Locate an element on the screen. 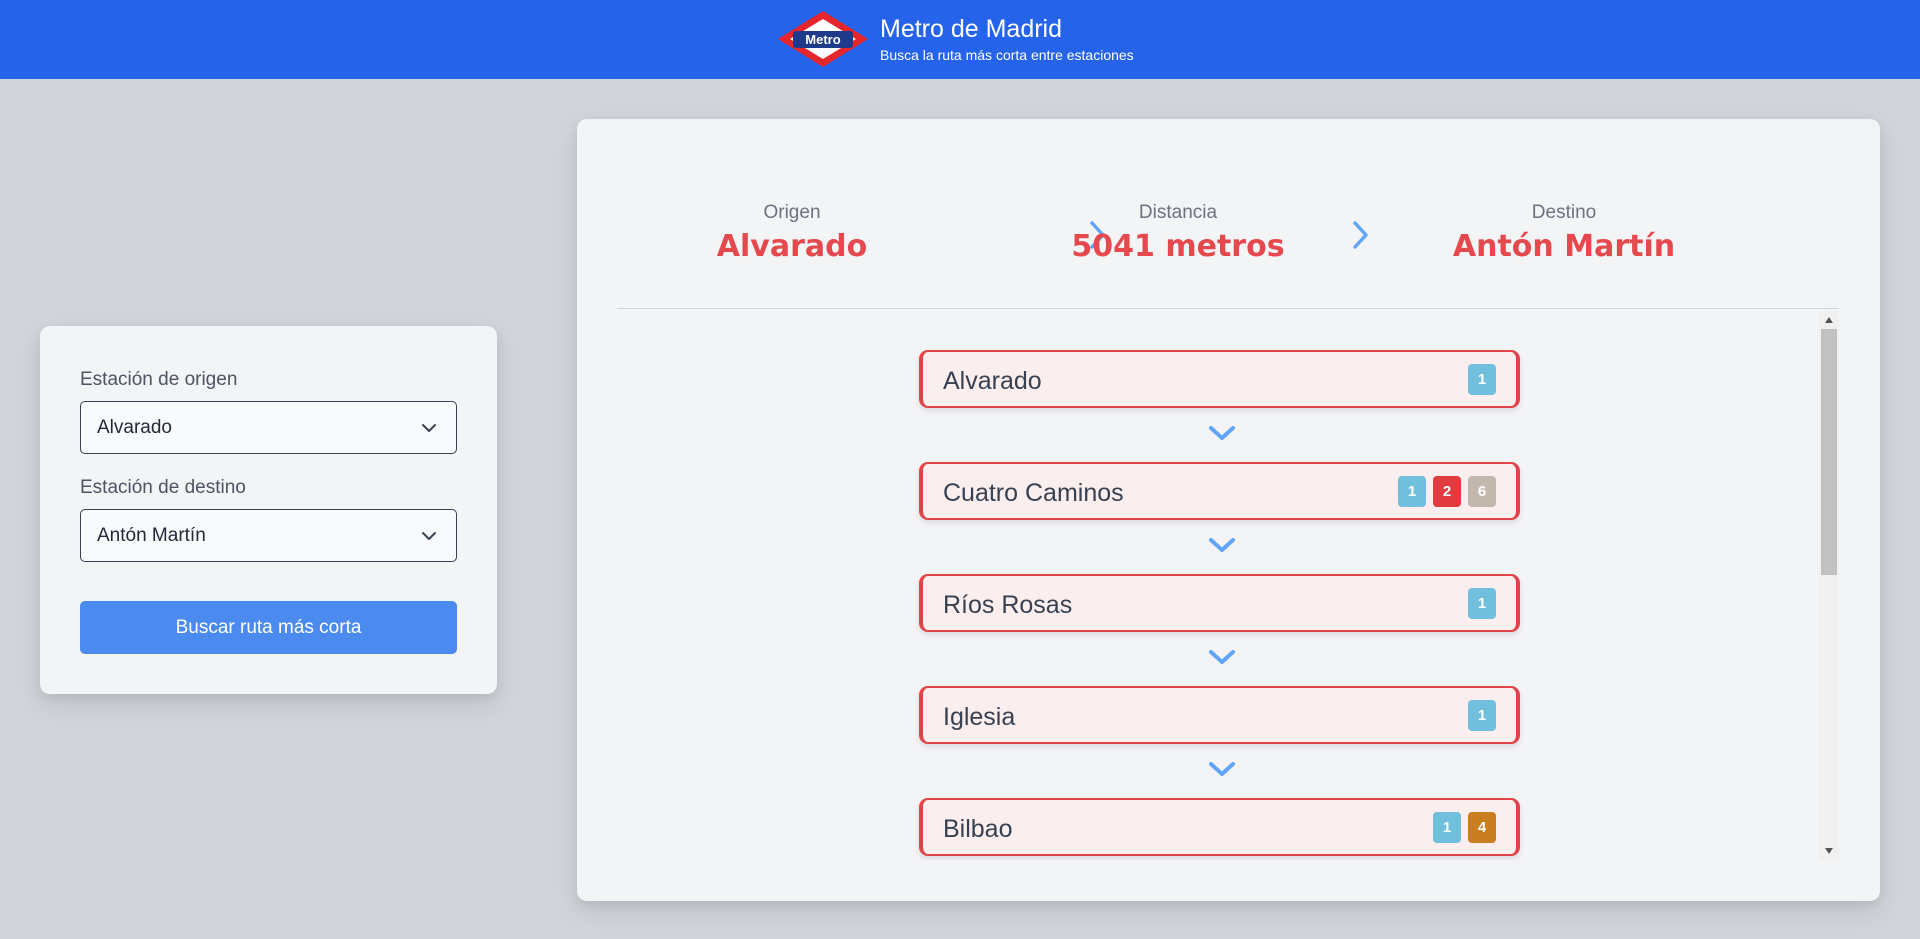 This screenshot has width=1920, height=939. app-title: Metro de Madrid is located at coordinates (971, 29).